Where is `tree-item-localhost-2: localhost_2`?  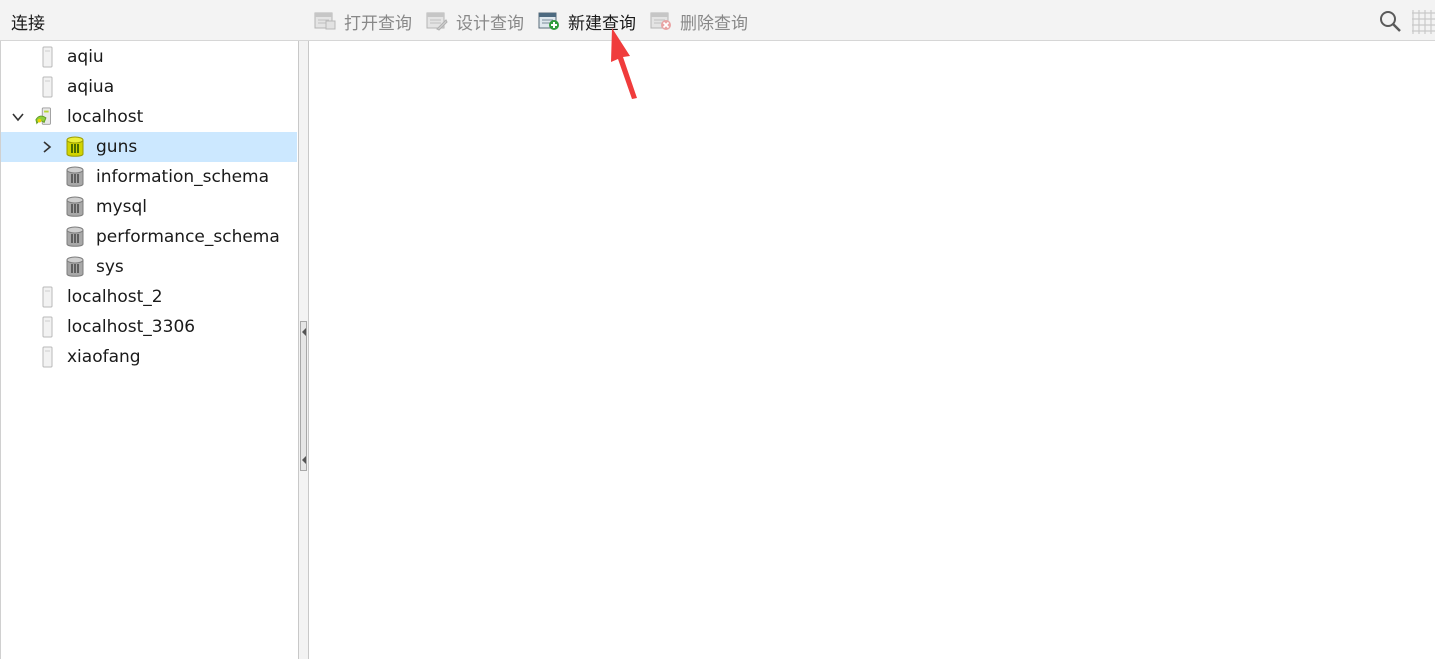 tree-item-localhost-2: localhost_2 is located at coordinates (149, 297).